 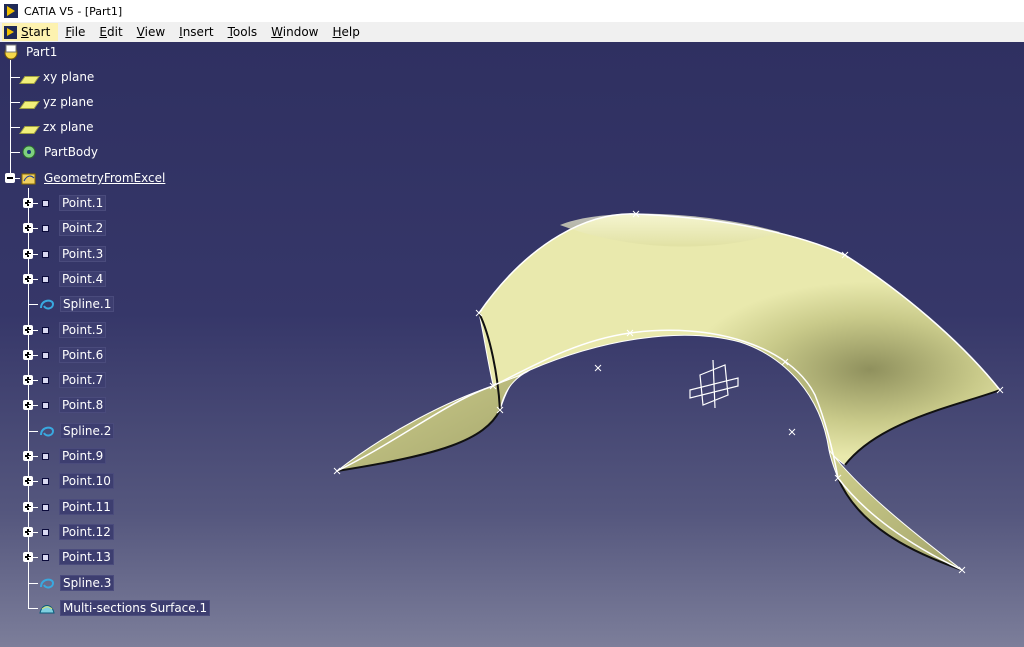 I want to click on menu-start: Start, so click(x=30, y=32).